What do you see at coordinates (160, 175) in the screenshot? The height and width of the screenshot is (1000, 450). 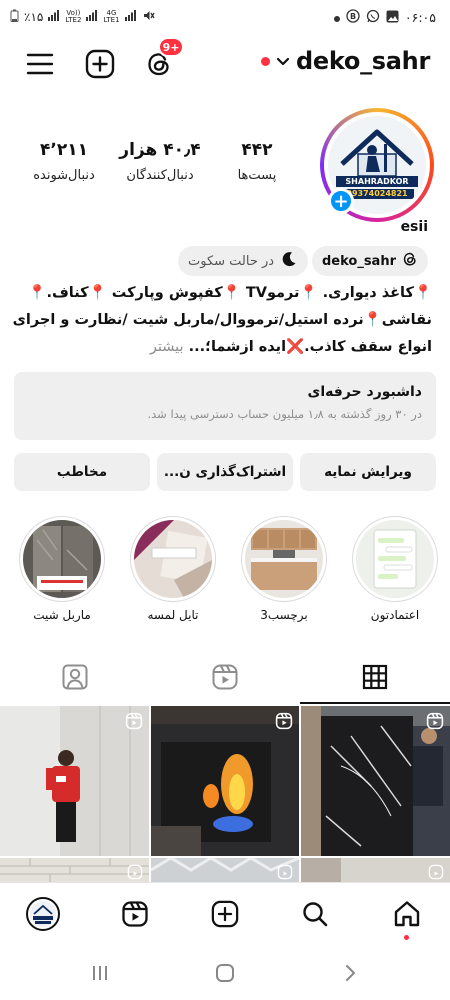 I see `followers-label: دنبال‌کنندگان` at bounding box center [160, 175].